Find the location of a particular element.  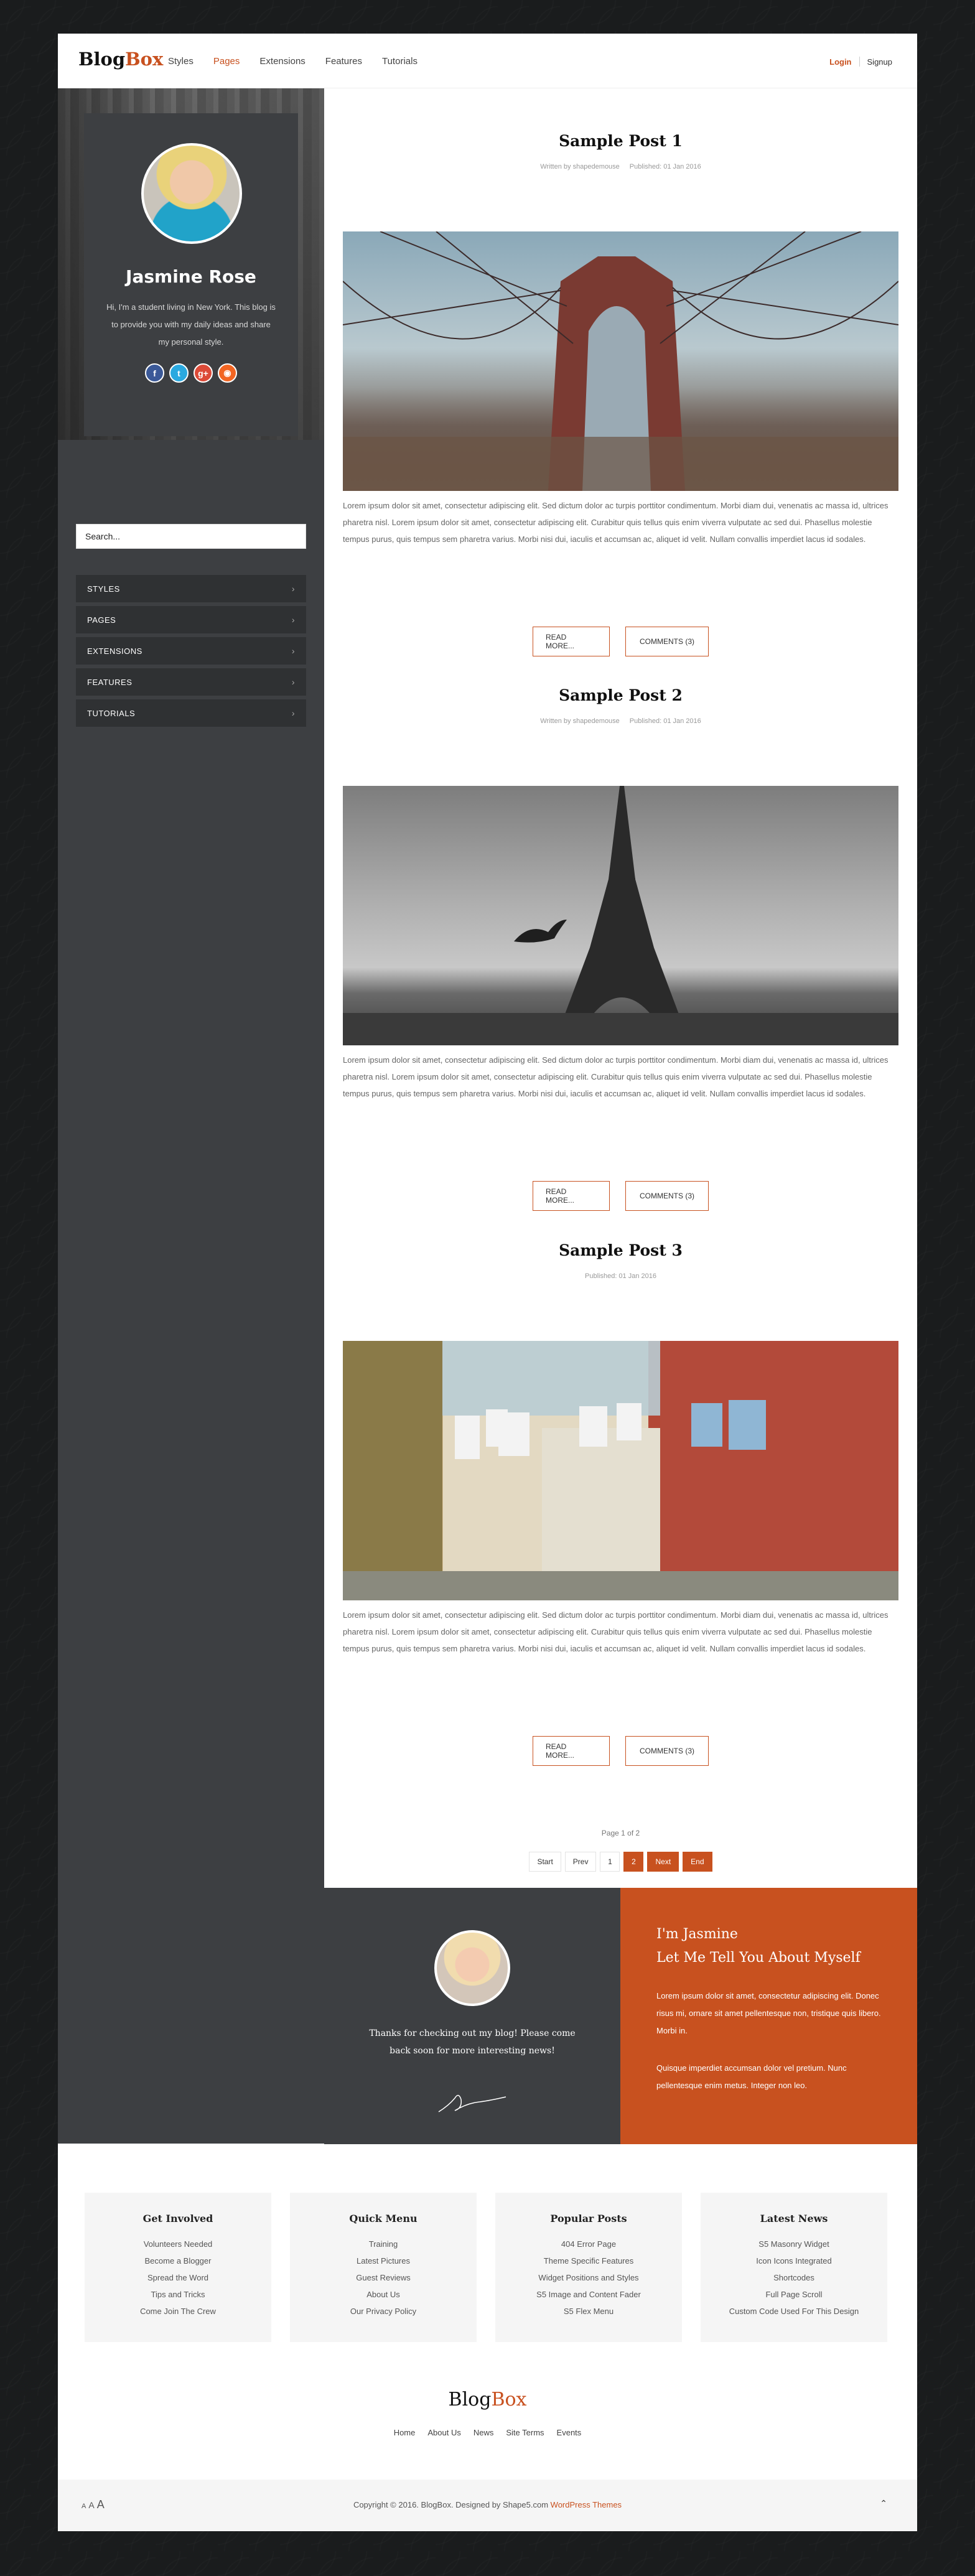

widget-link: S5 Masonry Widget is located at coordinates (794, 2244).